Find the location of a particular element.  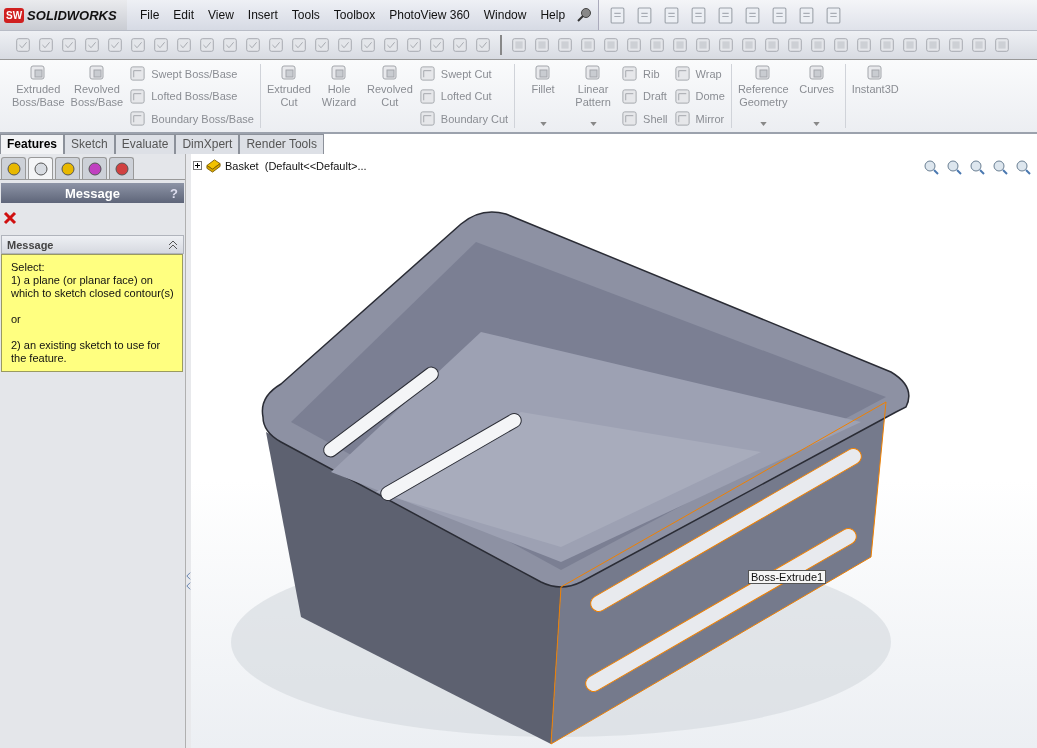

menu-item: Window is located at coordinates (505, 15).